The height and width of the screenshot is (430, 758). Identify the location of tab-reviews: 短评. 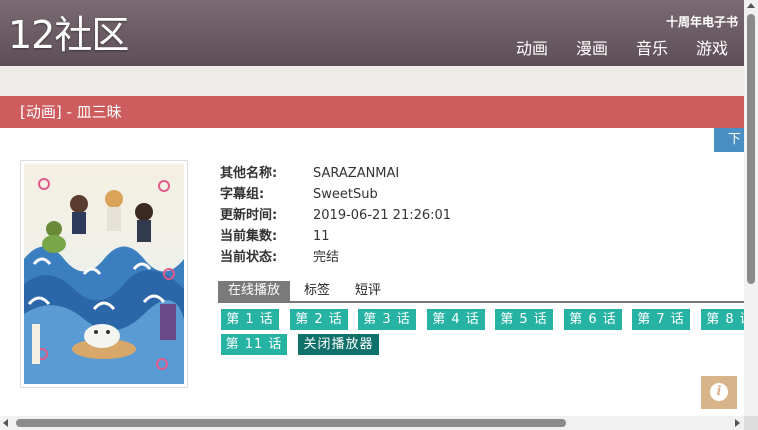
(368, 291).